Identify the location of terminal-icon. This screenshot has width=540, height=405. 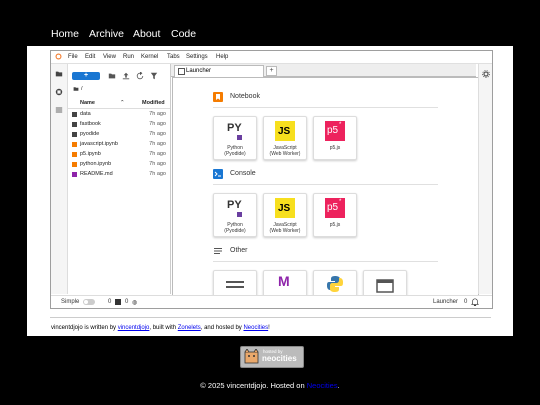
(118, 302).